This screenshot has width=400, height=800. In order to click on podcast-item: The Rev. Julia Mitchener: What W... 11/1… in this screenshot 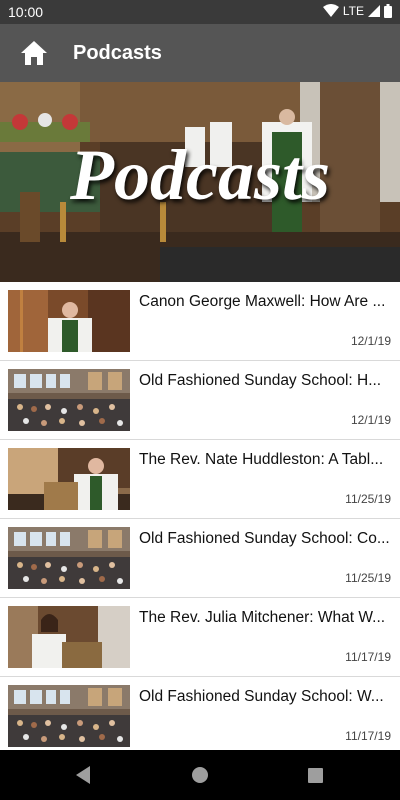, I will do `click(200, 637)`.